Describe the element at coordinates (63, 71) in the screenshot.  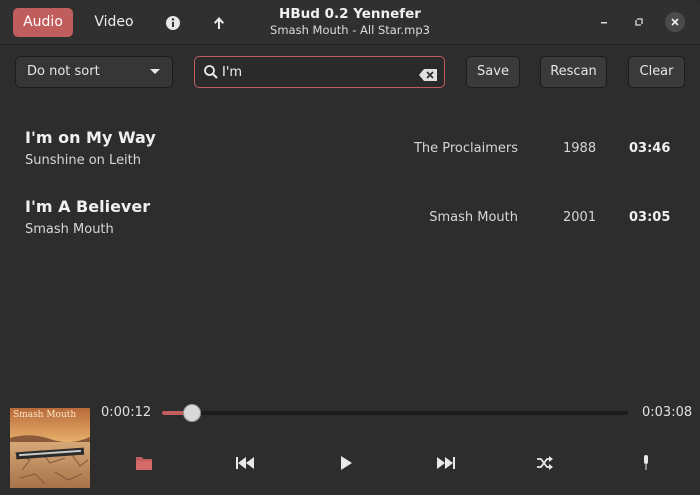
I see `sort-dropdown-value: Do not sort` at that location.